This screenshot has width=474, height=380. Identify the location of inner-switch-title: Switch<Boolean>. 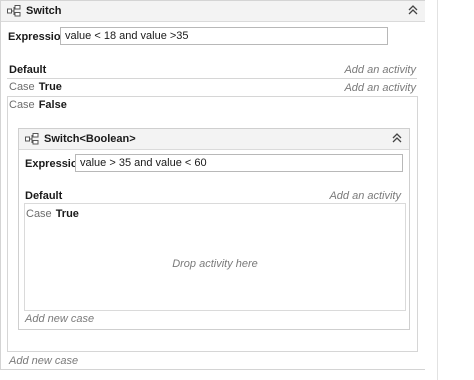
(90, 139).